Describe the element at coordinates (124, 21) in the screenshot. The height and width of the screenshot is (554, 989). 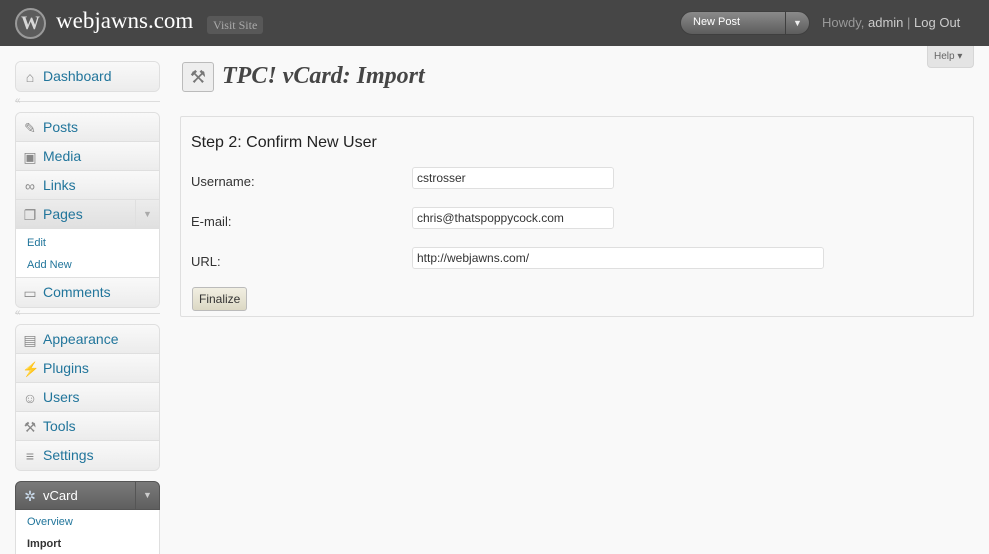
I see `site-title: webjawns.com` at that location.